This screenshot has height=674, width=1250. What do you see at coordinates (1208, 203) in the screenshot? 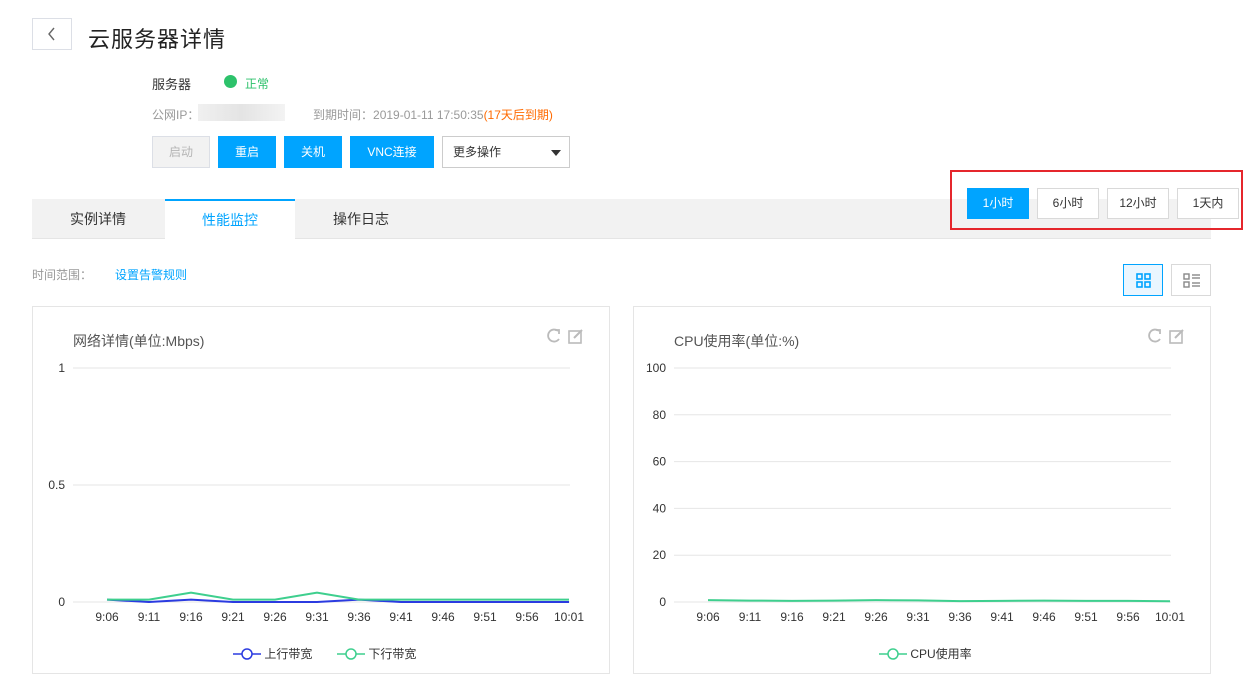
I see `range-1d-button: 1天内` at bounding box center [1208, 203].